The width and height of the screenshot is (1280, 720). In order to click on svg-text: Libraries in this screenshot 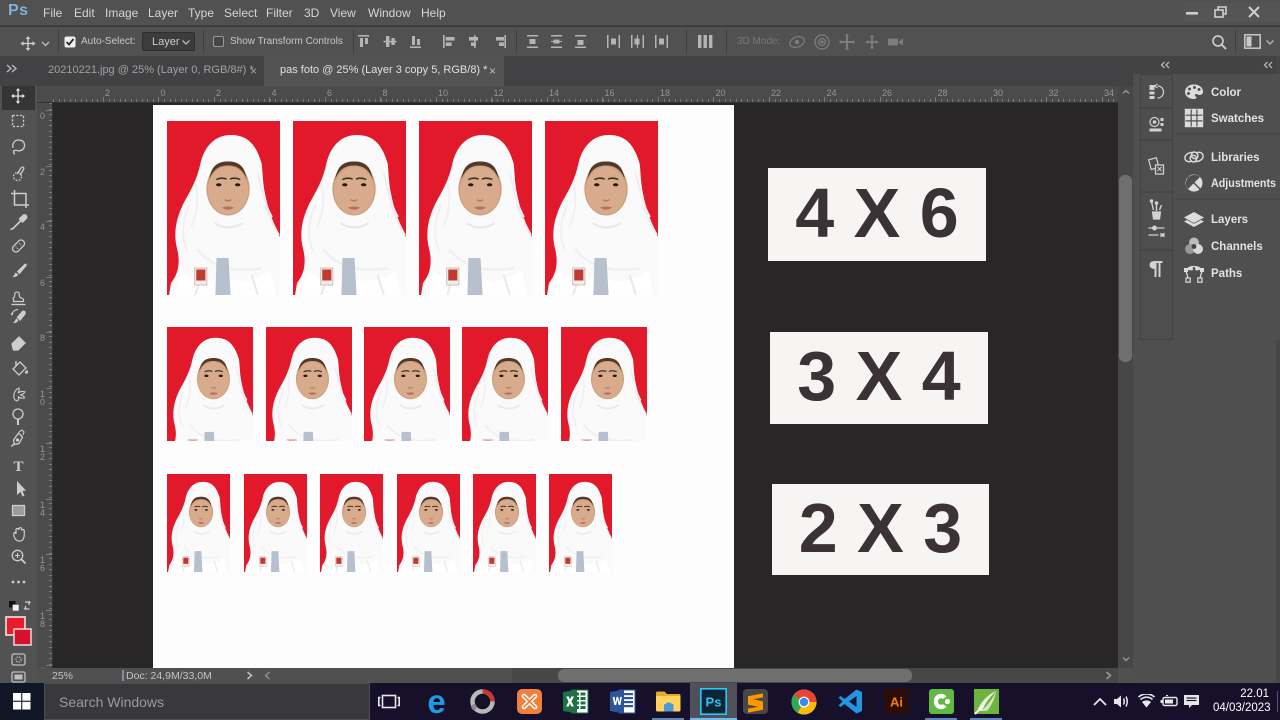, I will do `click(1235, 158)`.